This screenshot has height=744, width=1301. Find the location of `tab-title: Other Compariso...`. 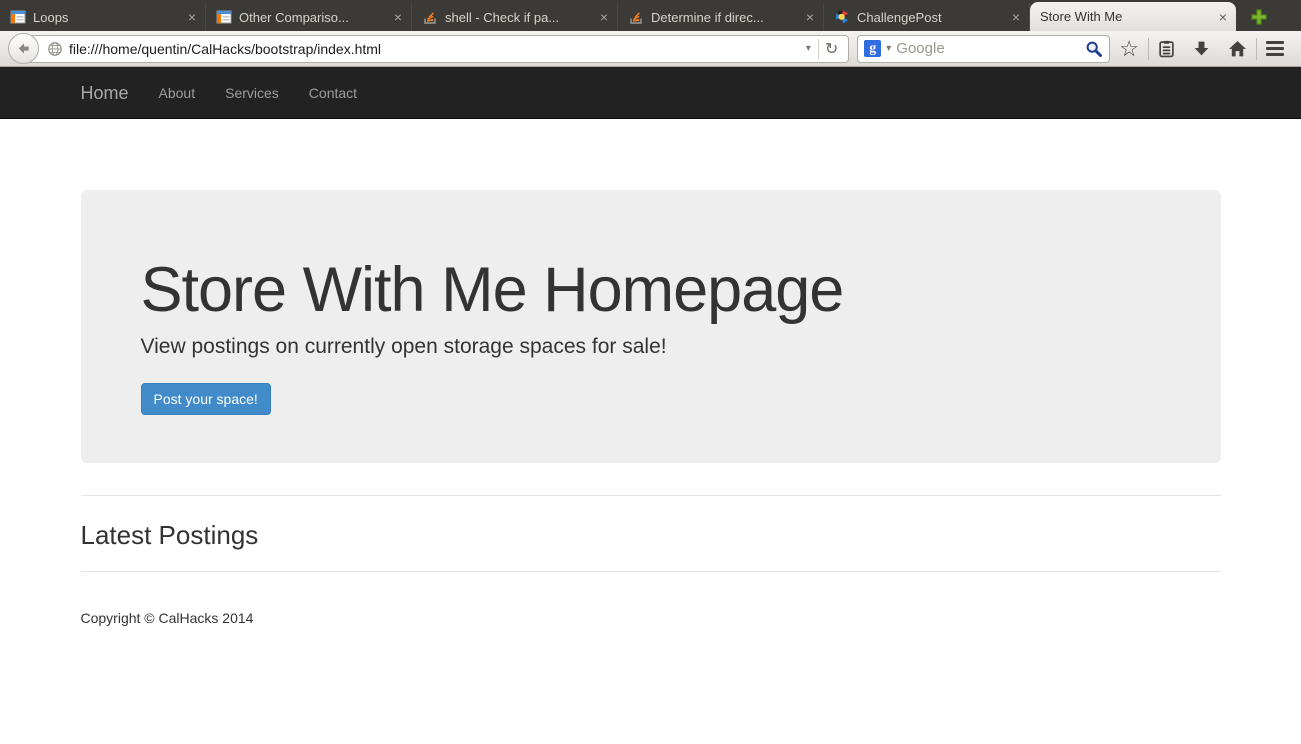

tab-title: Other Compariso... is located at coordinates (294, 17).